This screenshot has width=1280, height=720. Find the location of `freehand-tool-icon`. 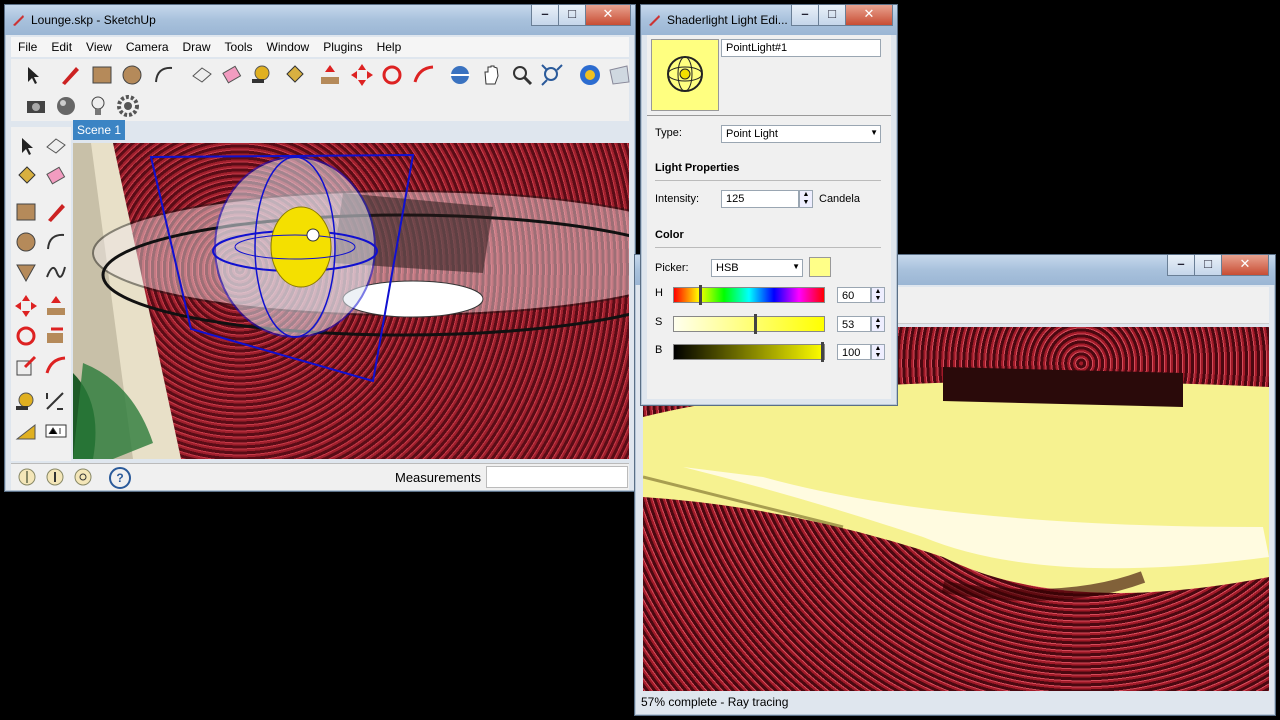

freehand-tool-icon is located at coordinates (56, 272).